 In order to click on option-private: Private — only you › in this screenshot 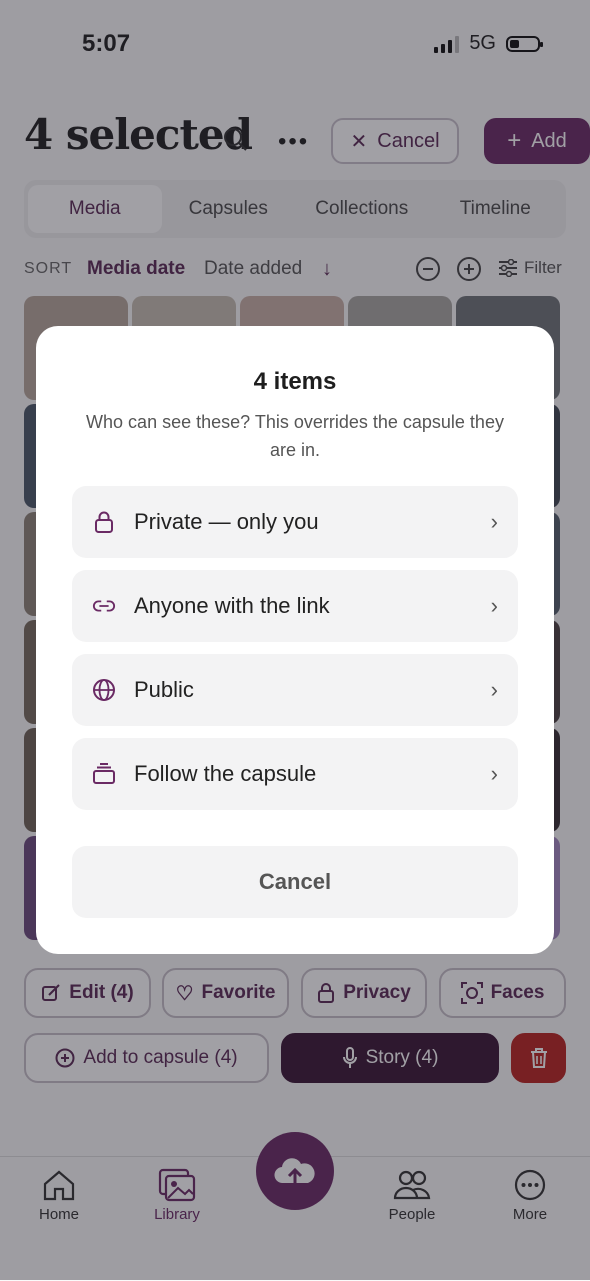, I will do `click(295, 522)`.